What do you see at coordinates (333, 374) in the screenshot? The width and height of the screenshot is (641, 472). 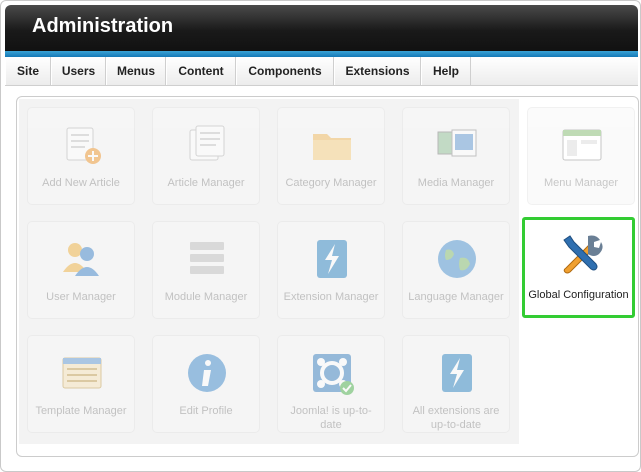 I see `joomla-check-icon` at bounding box center [333, 374].